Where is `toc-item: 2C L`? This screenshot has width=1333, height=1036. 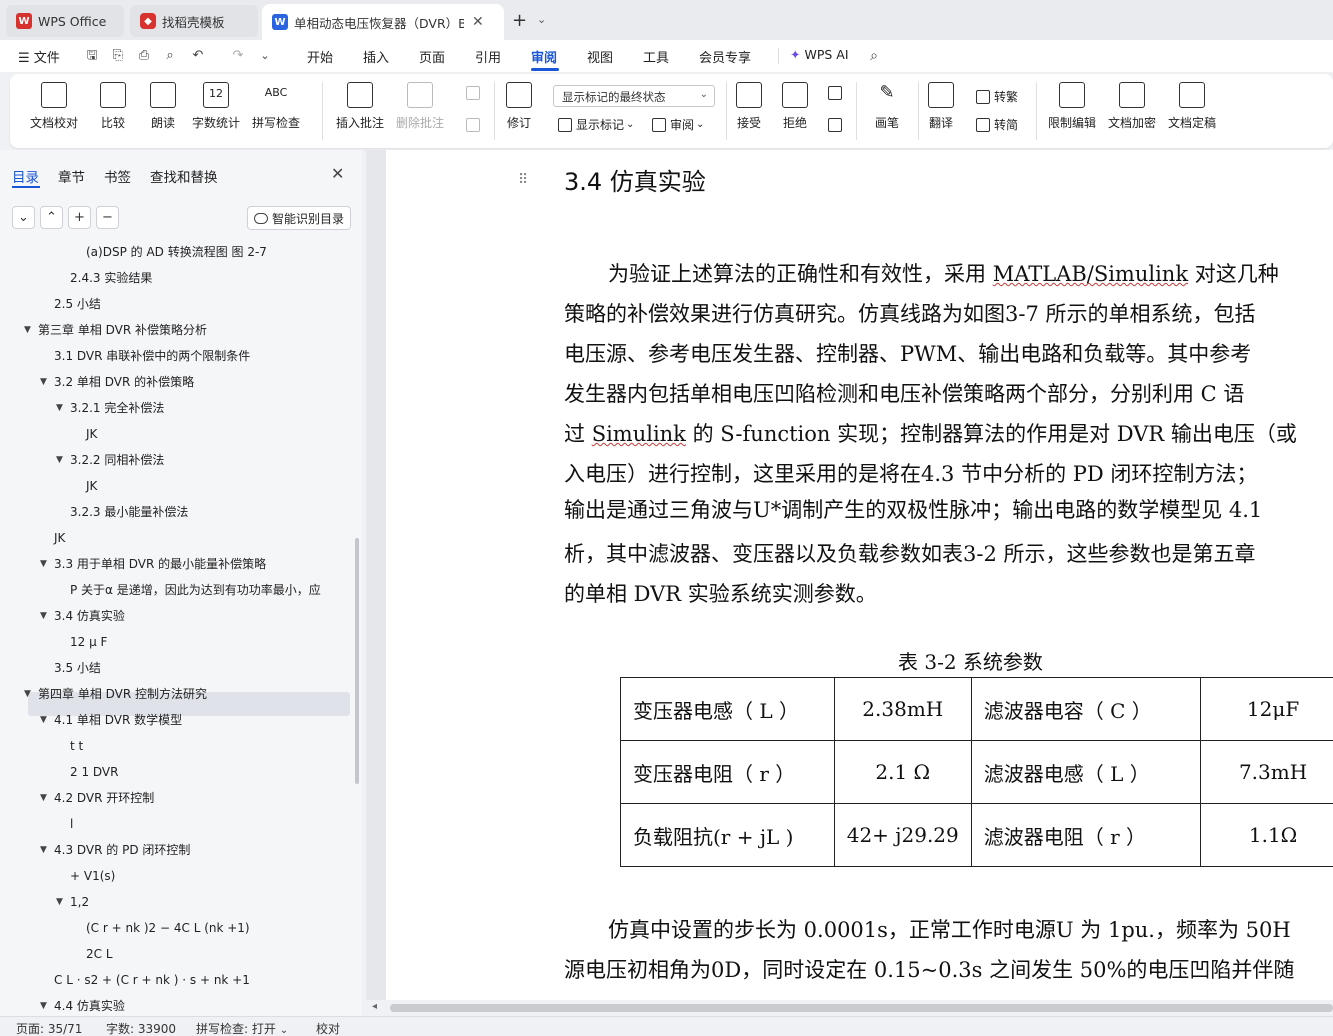
toc-item: 2C L is located at coordinates (99, 954).